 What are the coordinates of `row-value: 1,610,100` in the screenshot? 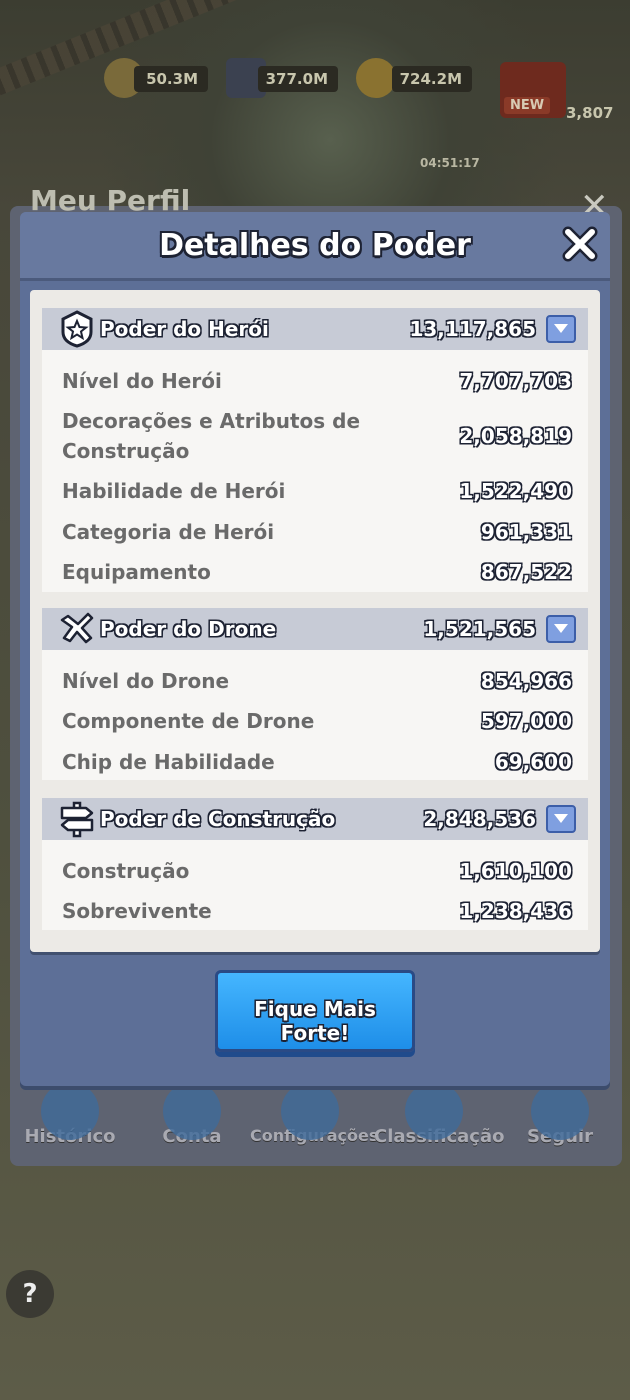 It's located at (515, 871).